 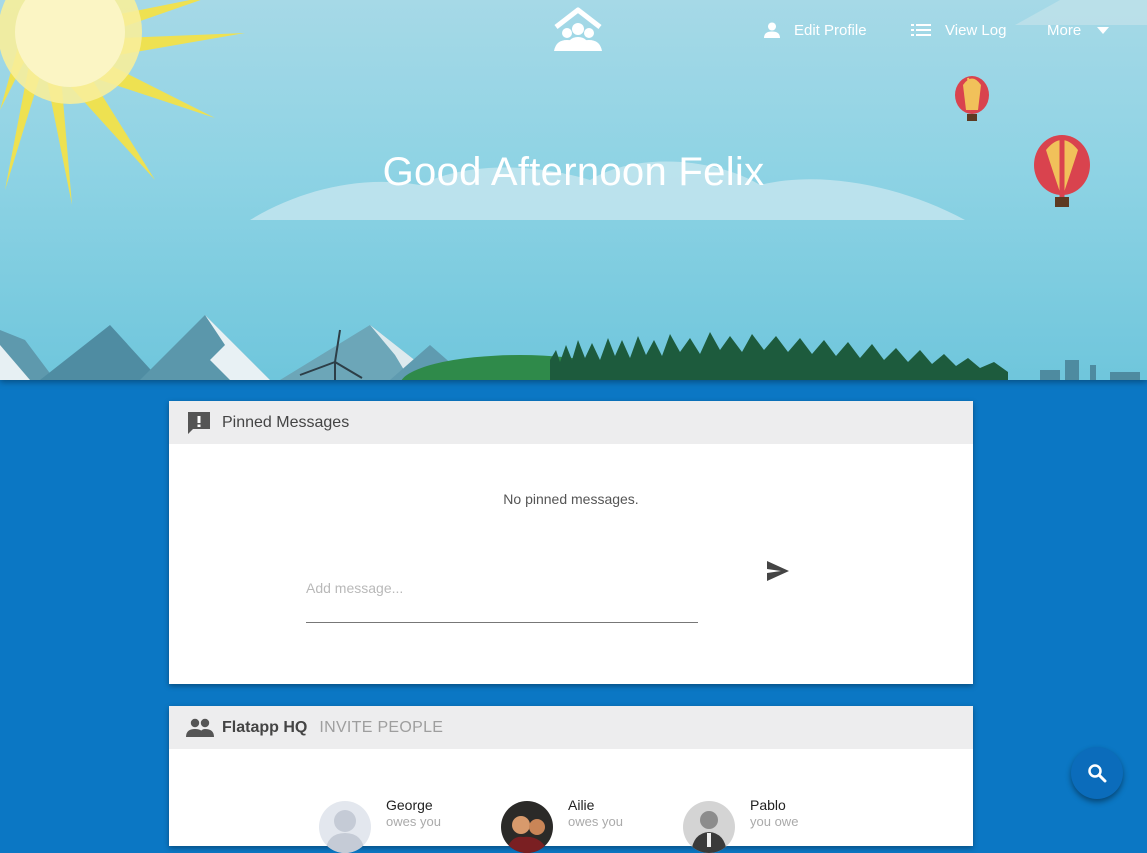 I want to click on member-name: Pablo, so click(x=768, y=805).